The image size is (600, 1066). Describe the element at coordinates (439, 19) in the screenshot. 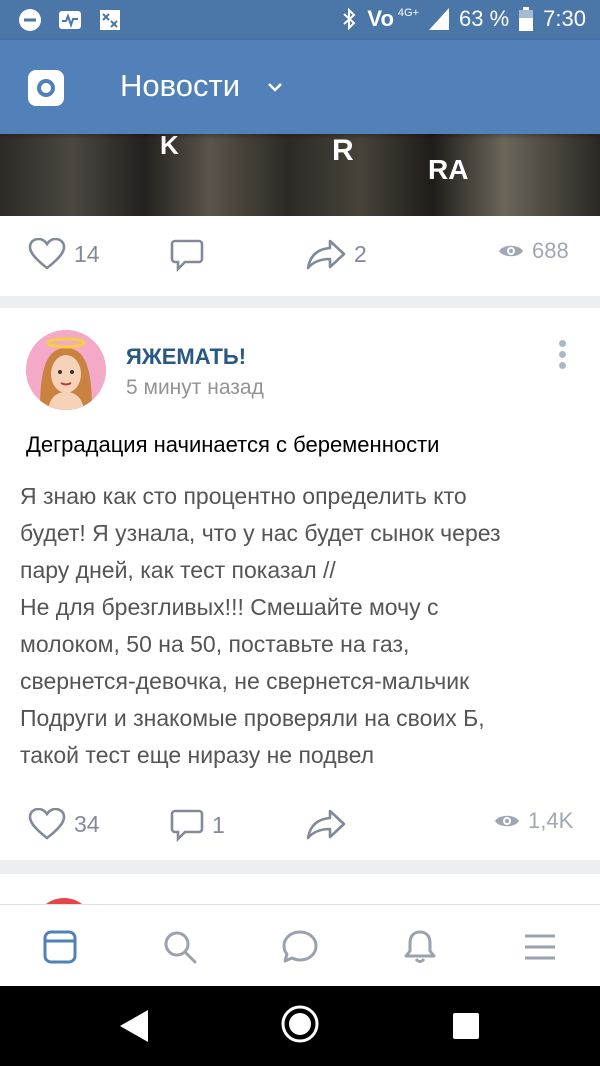

I see `signal-icon` at that location.